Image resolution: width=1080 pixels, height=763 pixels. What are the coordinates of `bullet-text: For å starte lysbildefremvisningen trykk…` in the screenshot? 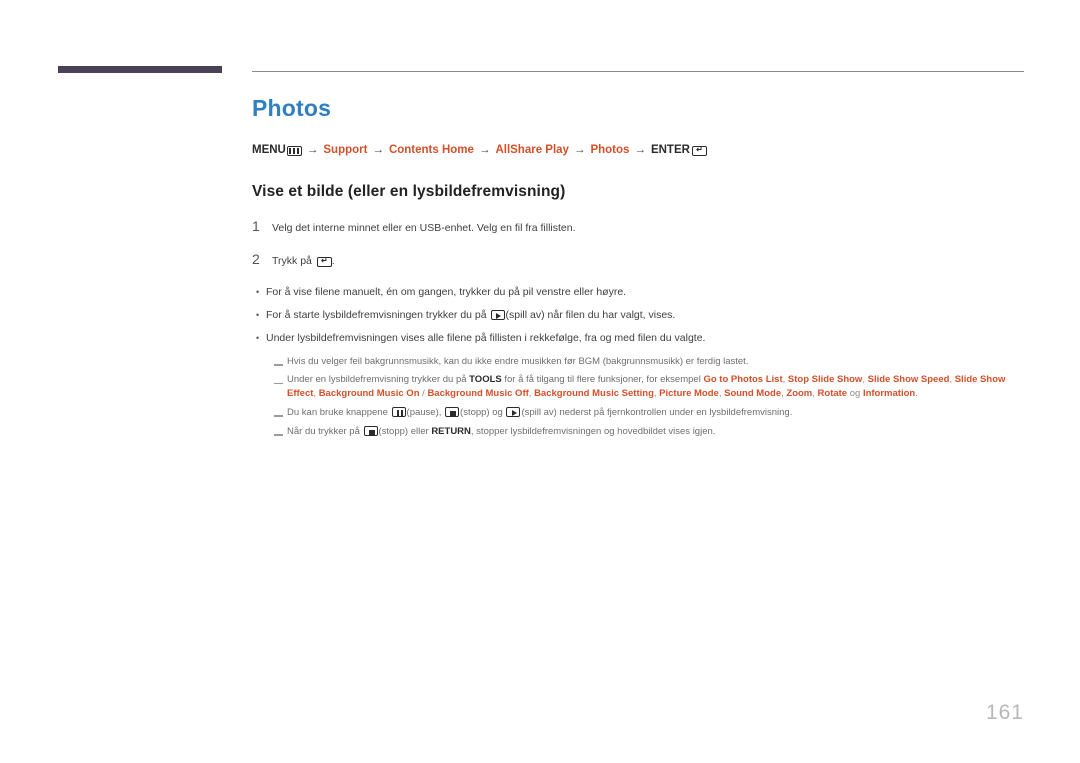 It's located at (470, 315).